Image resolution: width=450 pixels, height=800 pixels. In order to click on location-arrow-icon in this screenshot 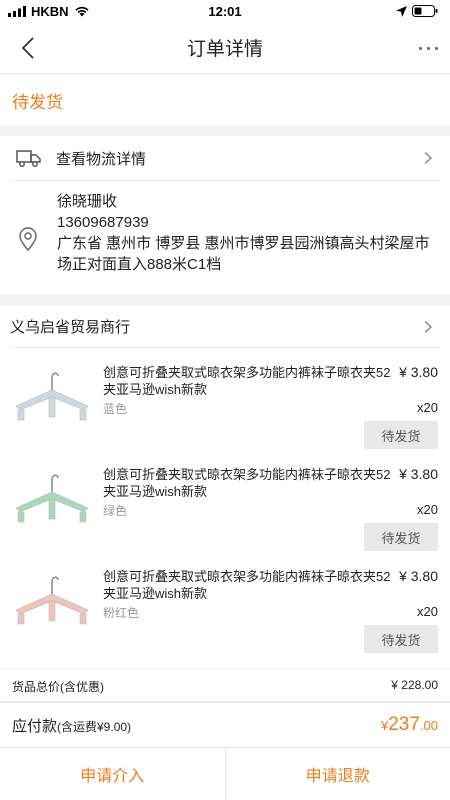, I will do `click(401, 11)`.